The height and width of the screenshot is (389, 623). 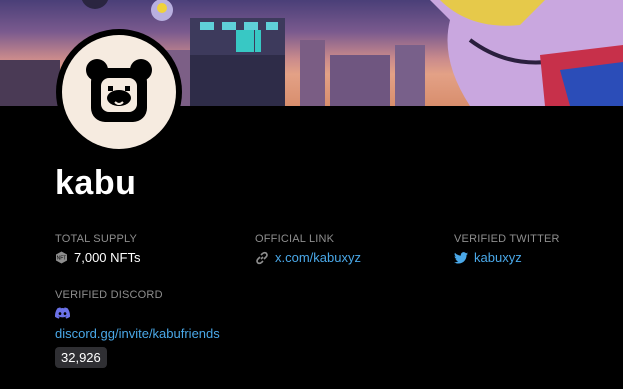 I want to click on total-supply-value: 7,000 NFTs, so click(x=107, y=257).